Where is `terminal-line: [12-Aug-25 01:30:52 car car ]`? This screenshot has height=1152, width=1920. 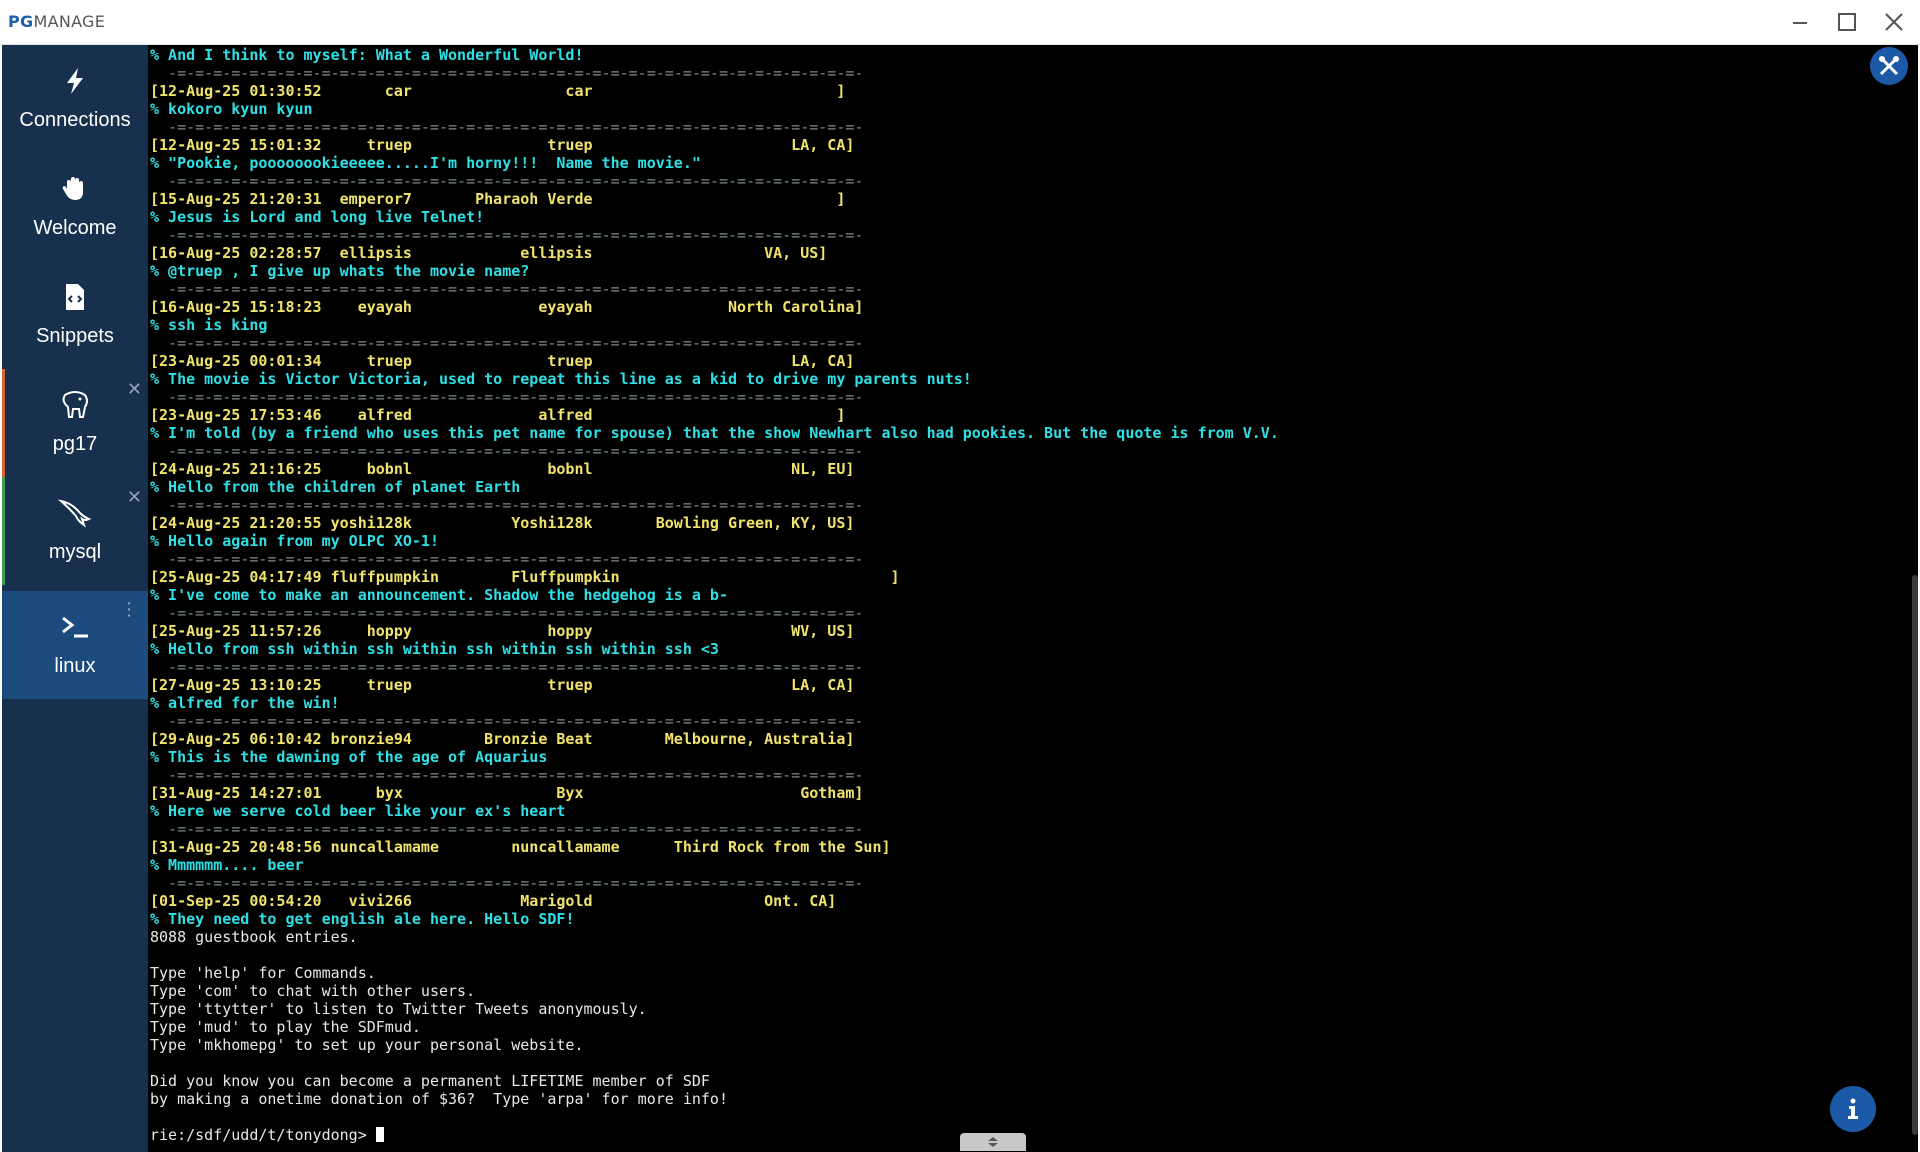
terminal-line: [12-Aug-25 01:30:52 car car ] is located at coordinates (498, 91).